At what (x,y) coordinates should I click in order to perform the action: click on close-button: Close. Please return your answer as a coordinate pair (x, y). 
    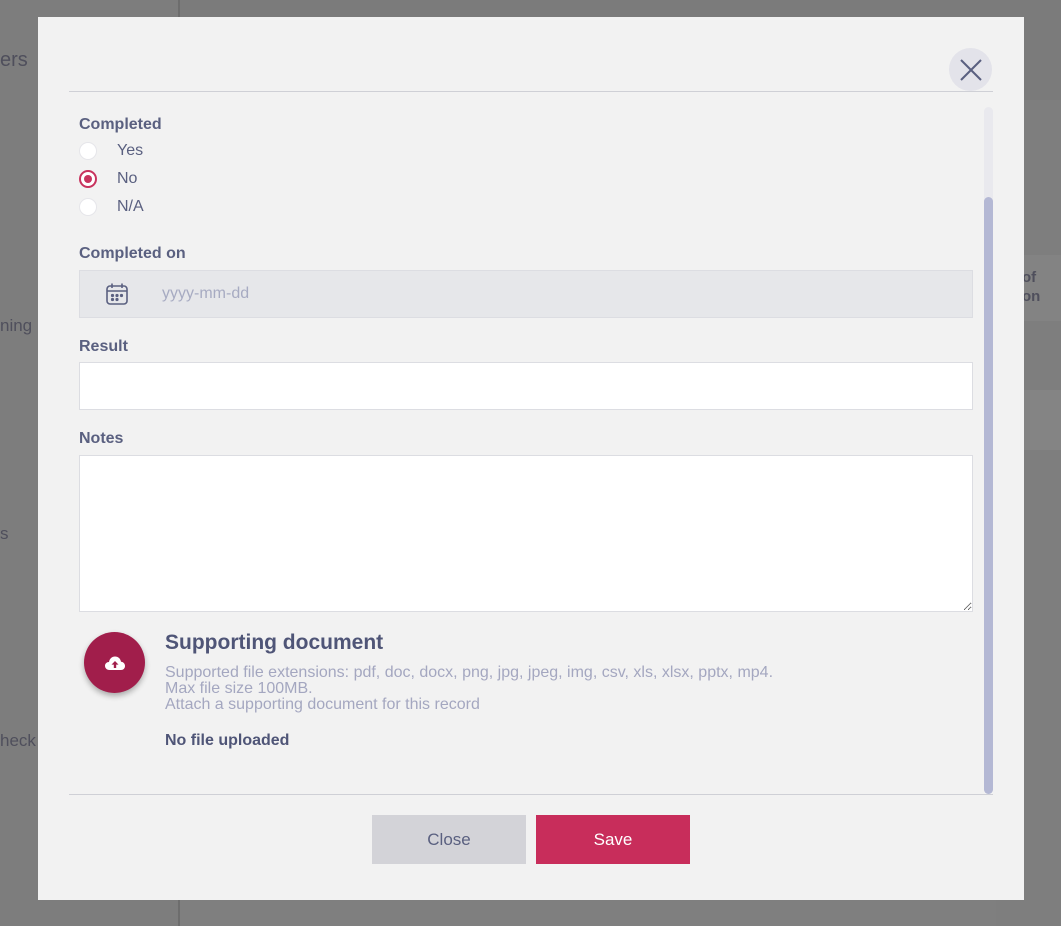
    Looking at the image, I should click on (449, 839).